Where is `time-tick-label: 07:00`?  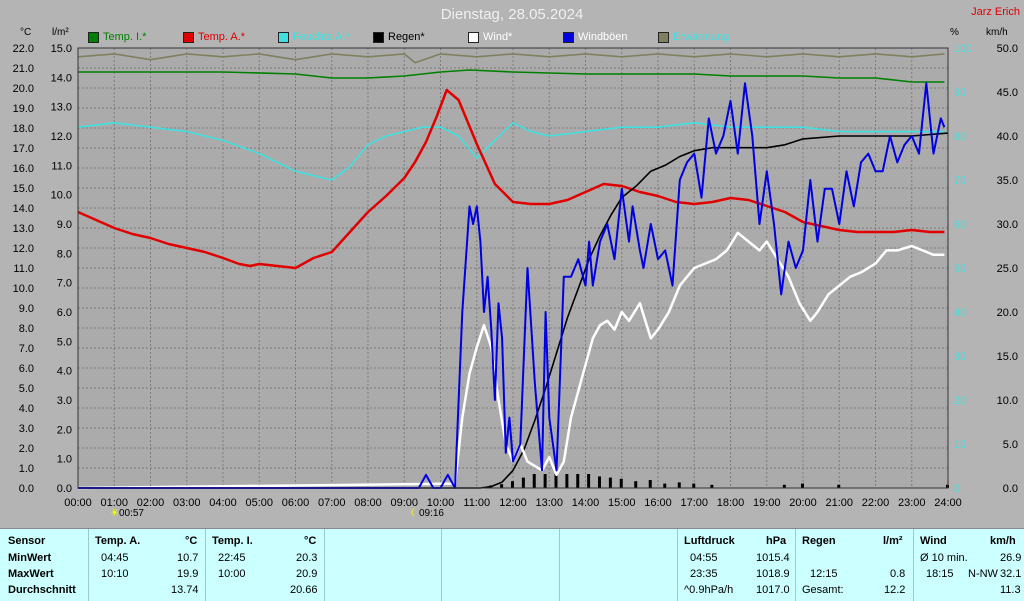 time-tick-label: 07:00 is located at coordinates (332, 503).